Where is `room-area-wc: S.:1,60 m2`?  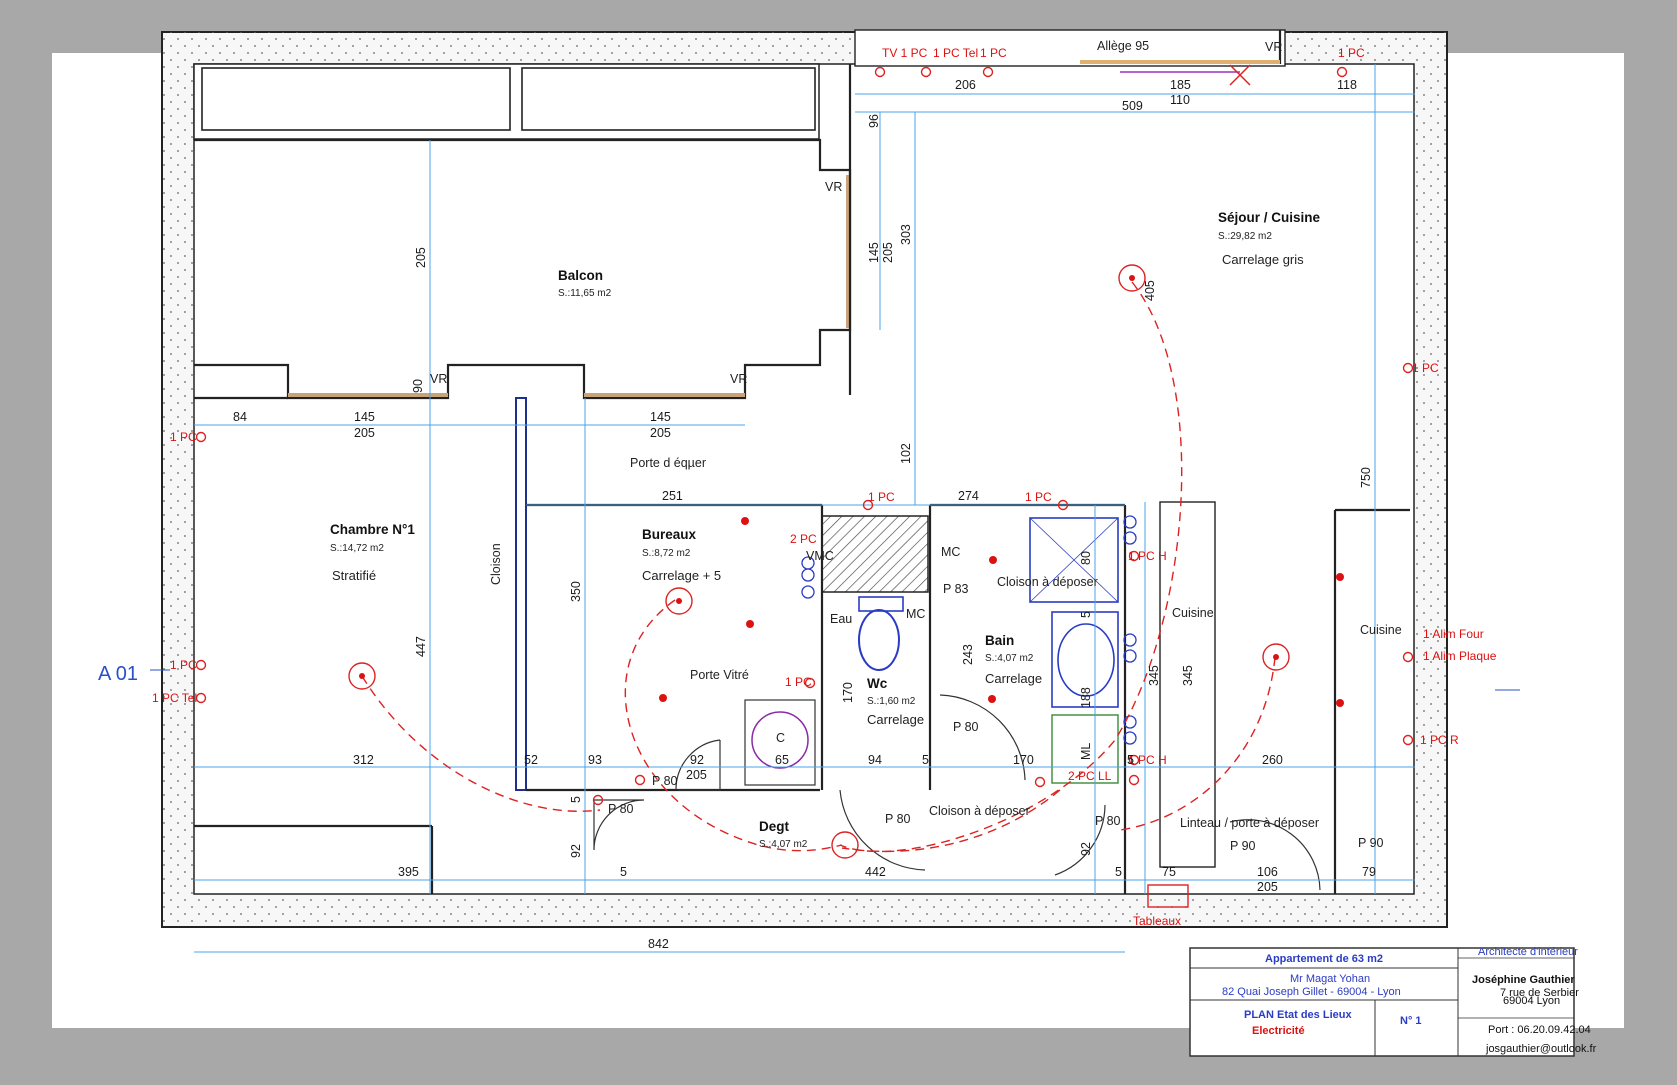
room-area-wc: S.:1,60 m2 is located at coordinates (891, 701).